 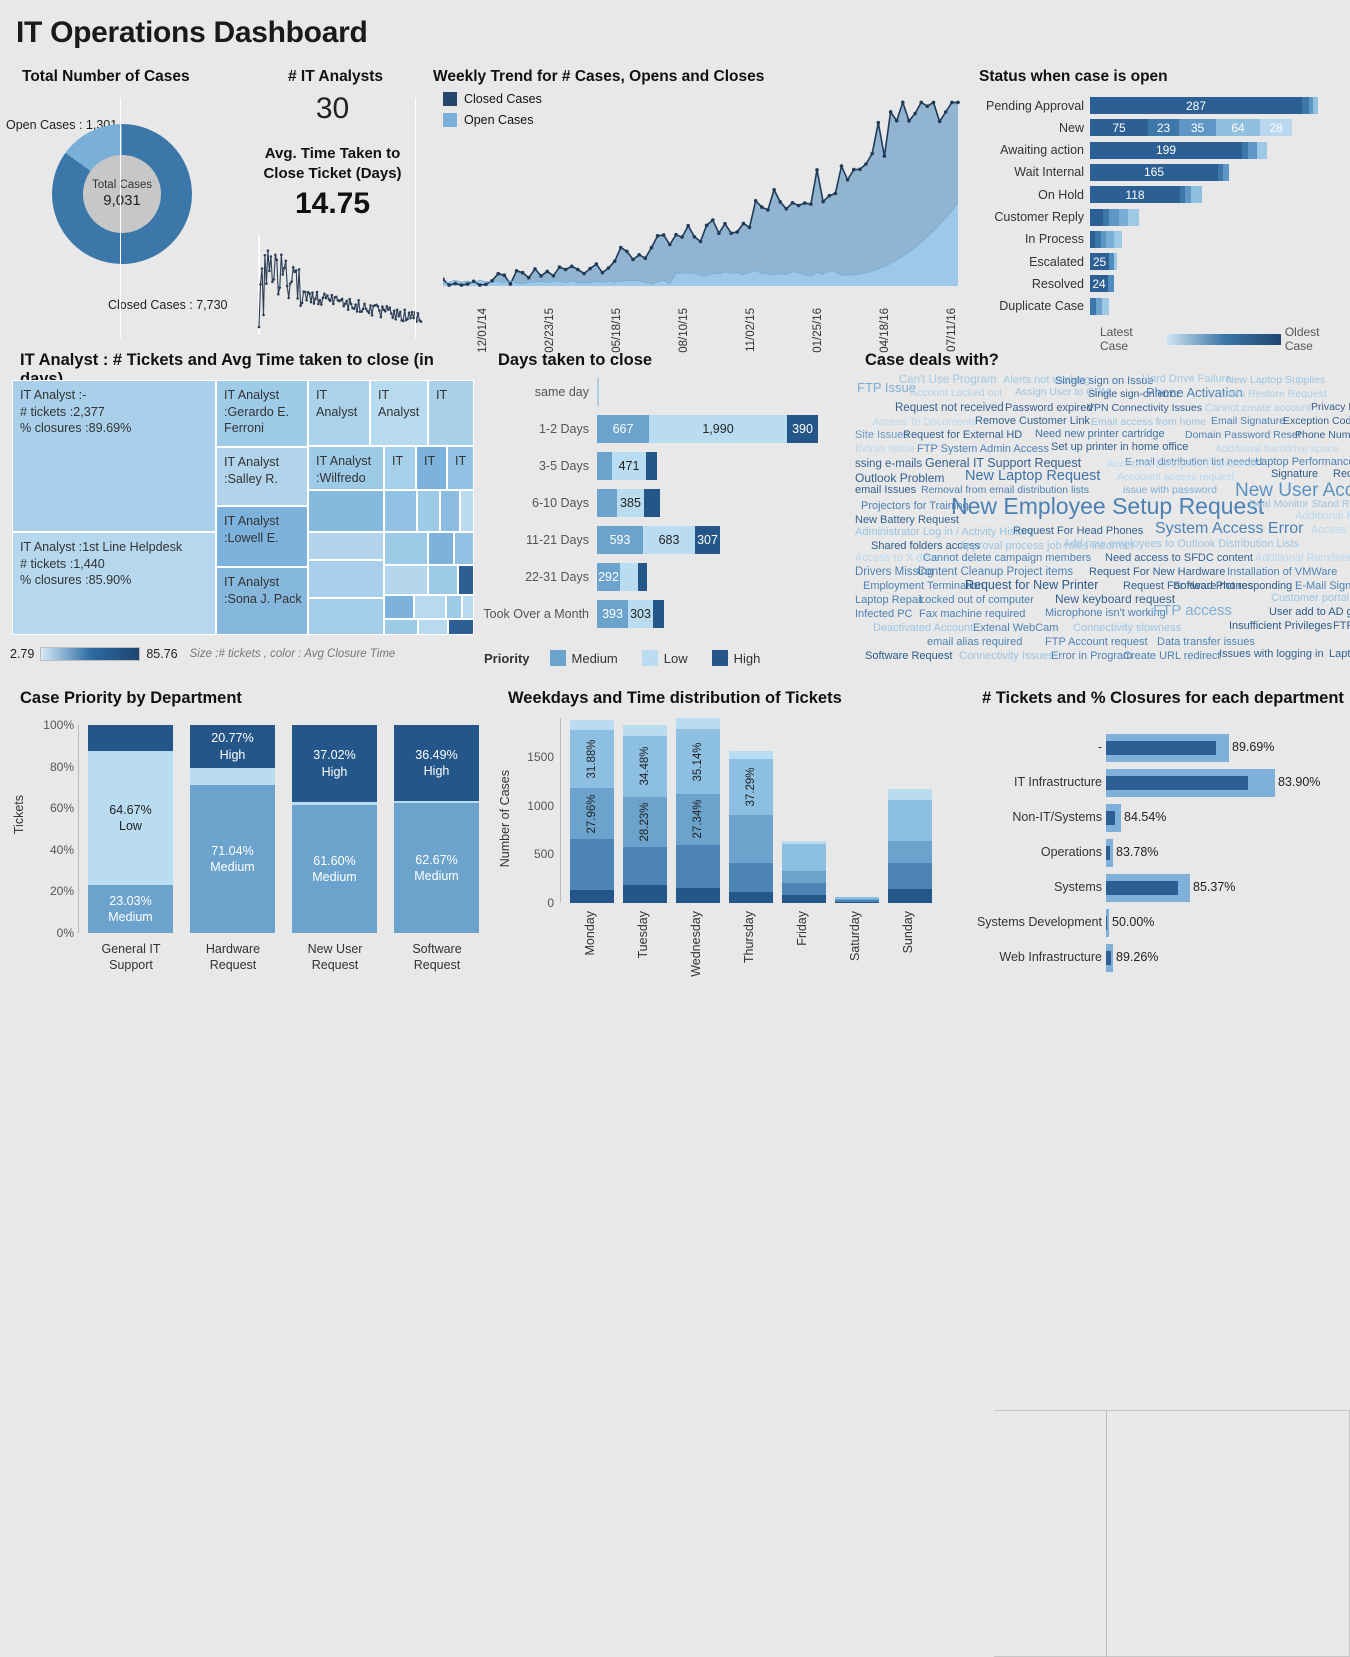 I want to click on wordcloud-word: Error in Program, so click(x=1091, y=656).